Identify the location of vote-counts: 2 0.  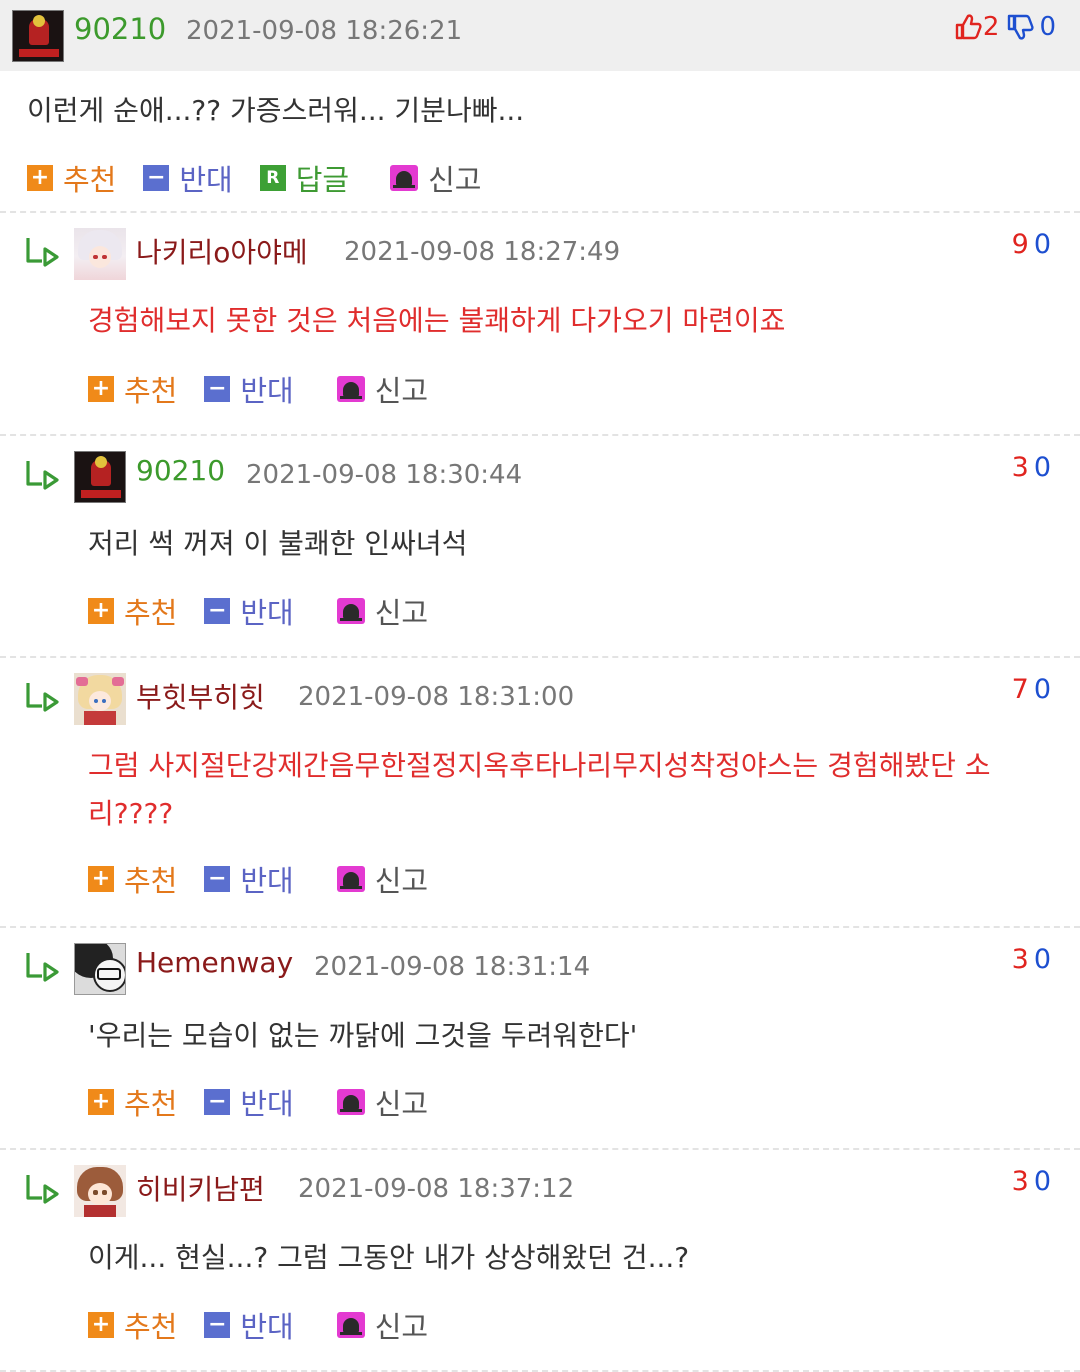
(1004, 27).